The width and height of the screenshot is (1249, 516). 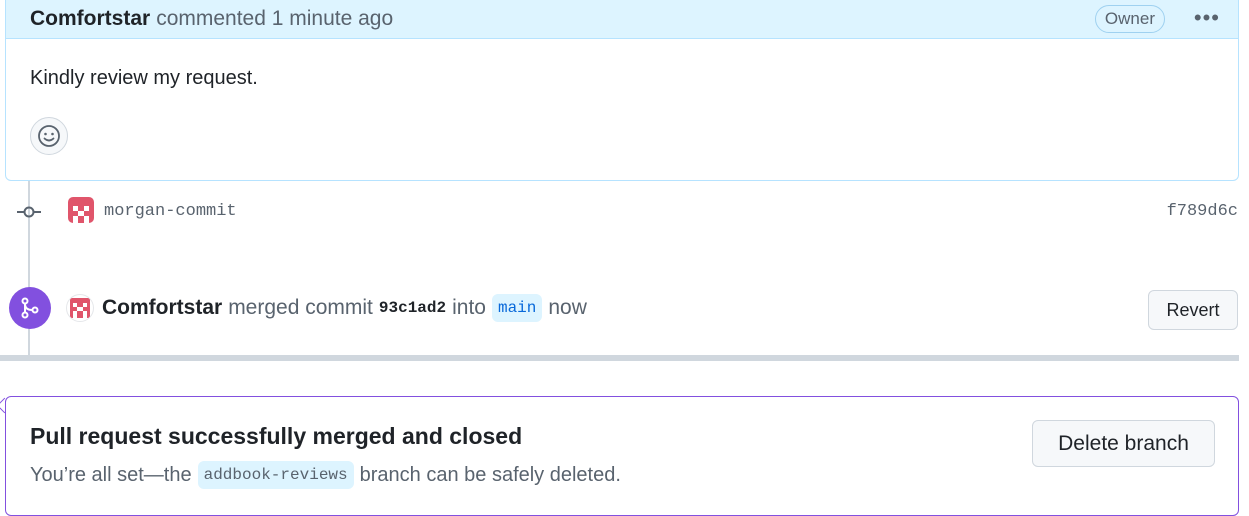 I want to click on comment-meta: commented 1 minute ago, so click(x=274, y=19).